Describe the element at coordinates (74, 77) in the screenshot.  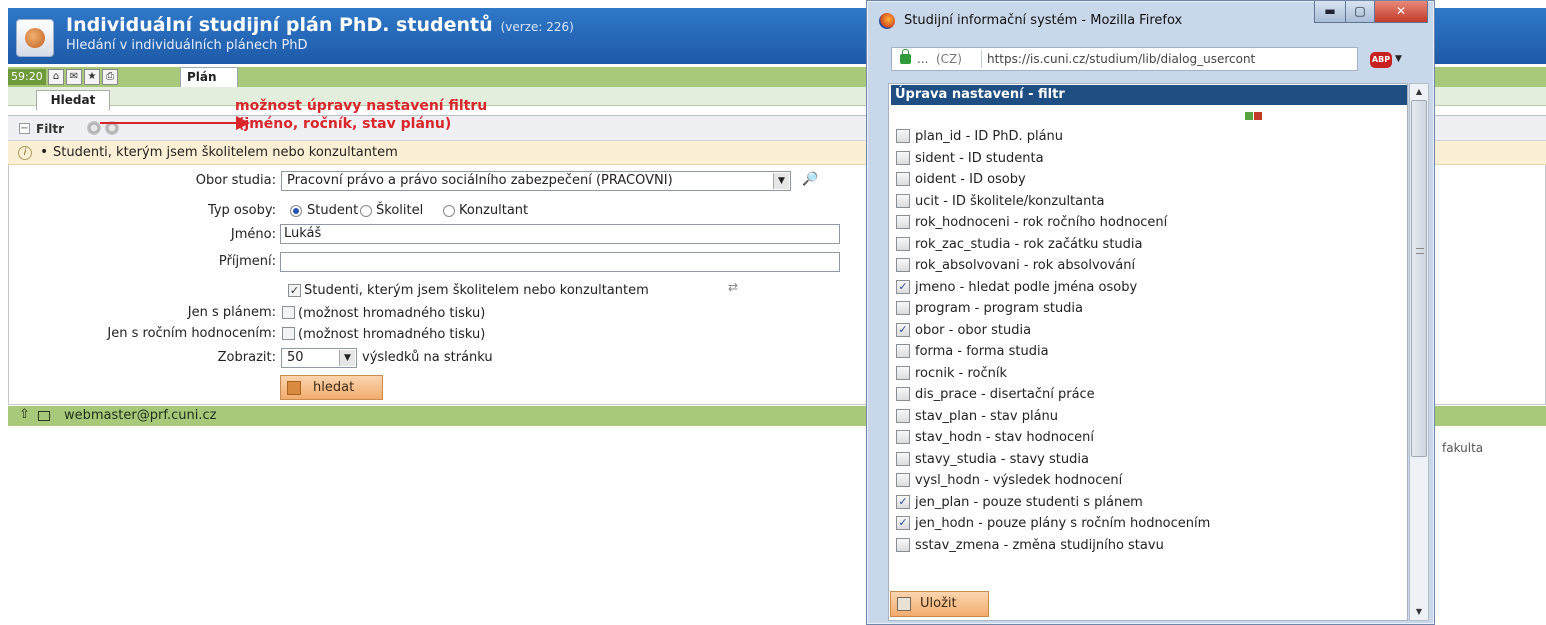
I see `mail-icon: ✉` at that location.